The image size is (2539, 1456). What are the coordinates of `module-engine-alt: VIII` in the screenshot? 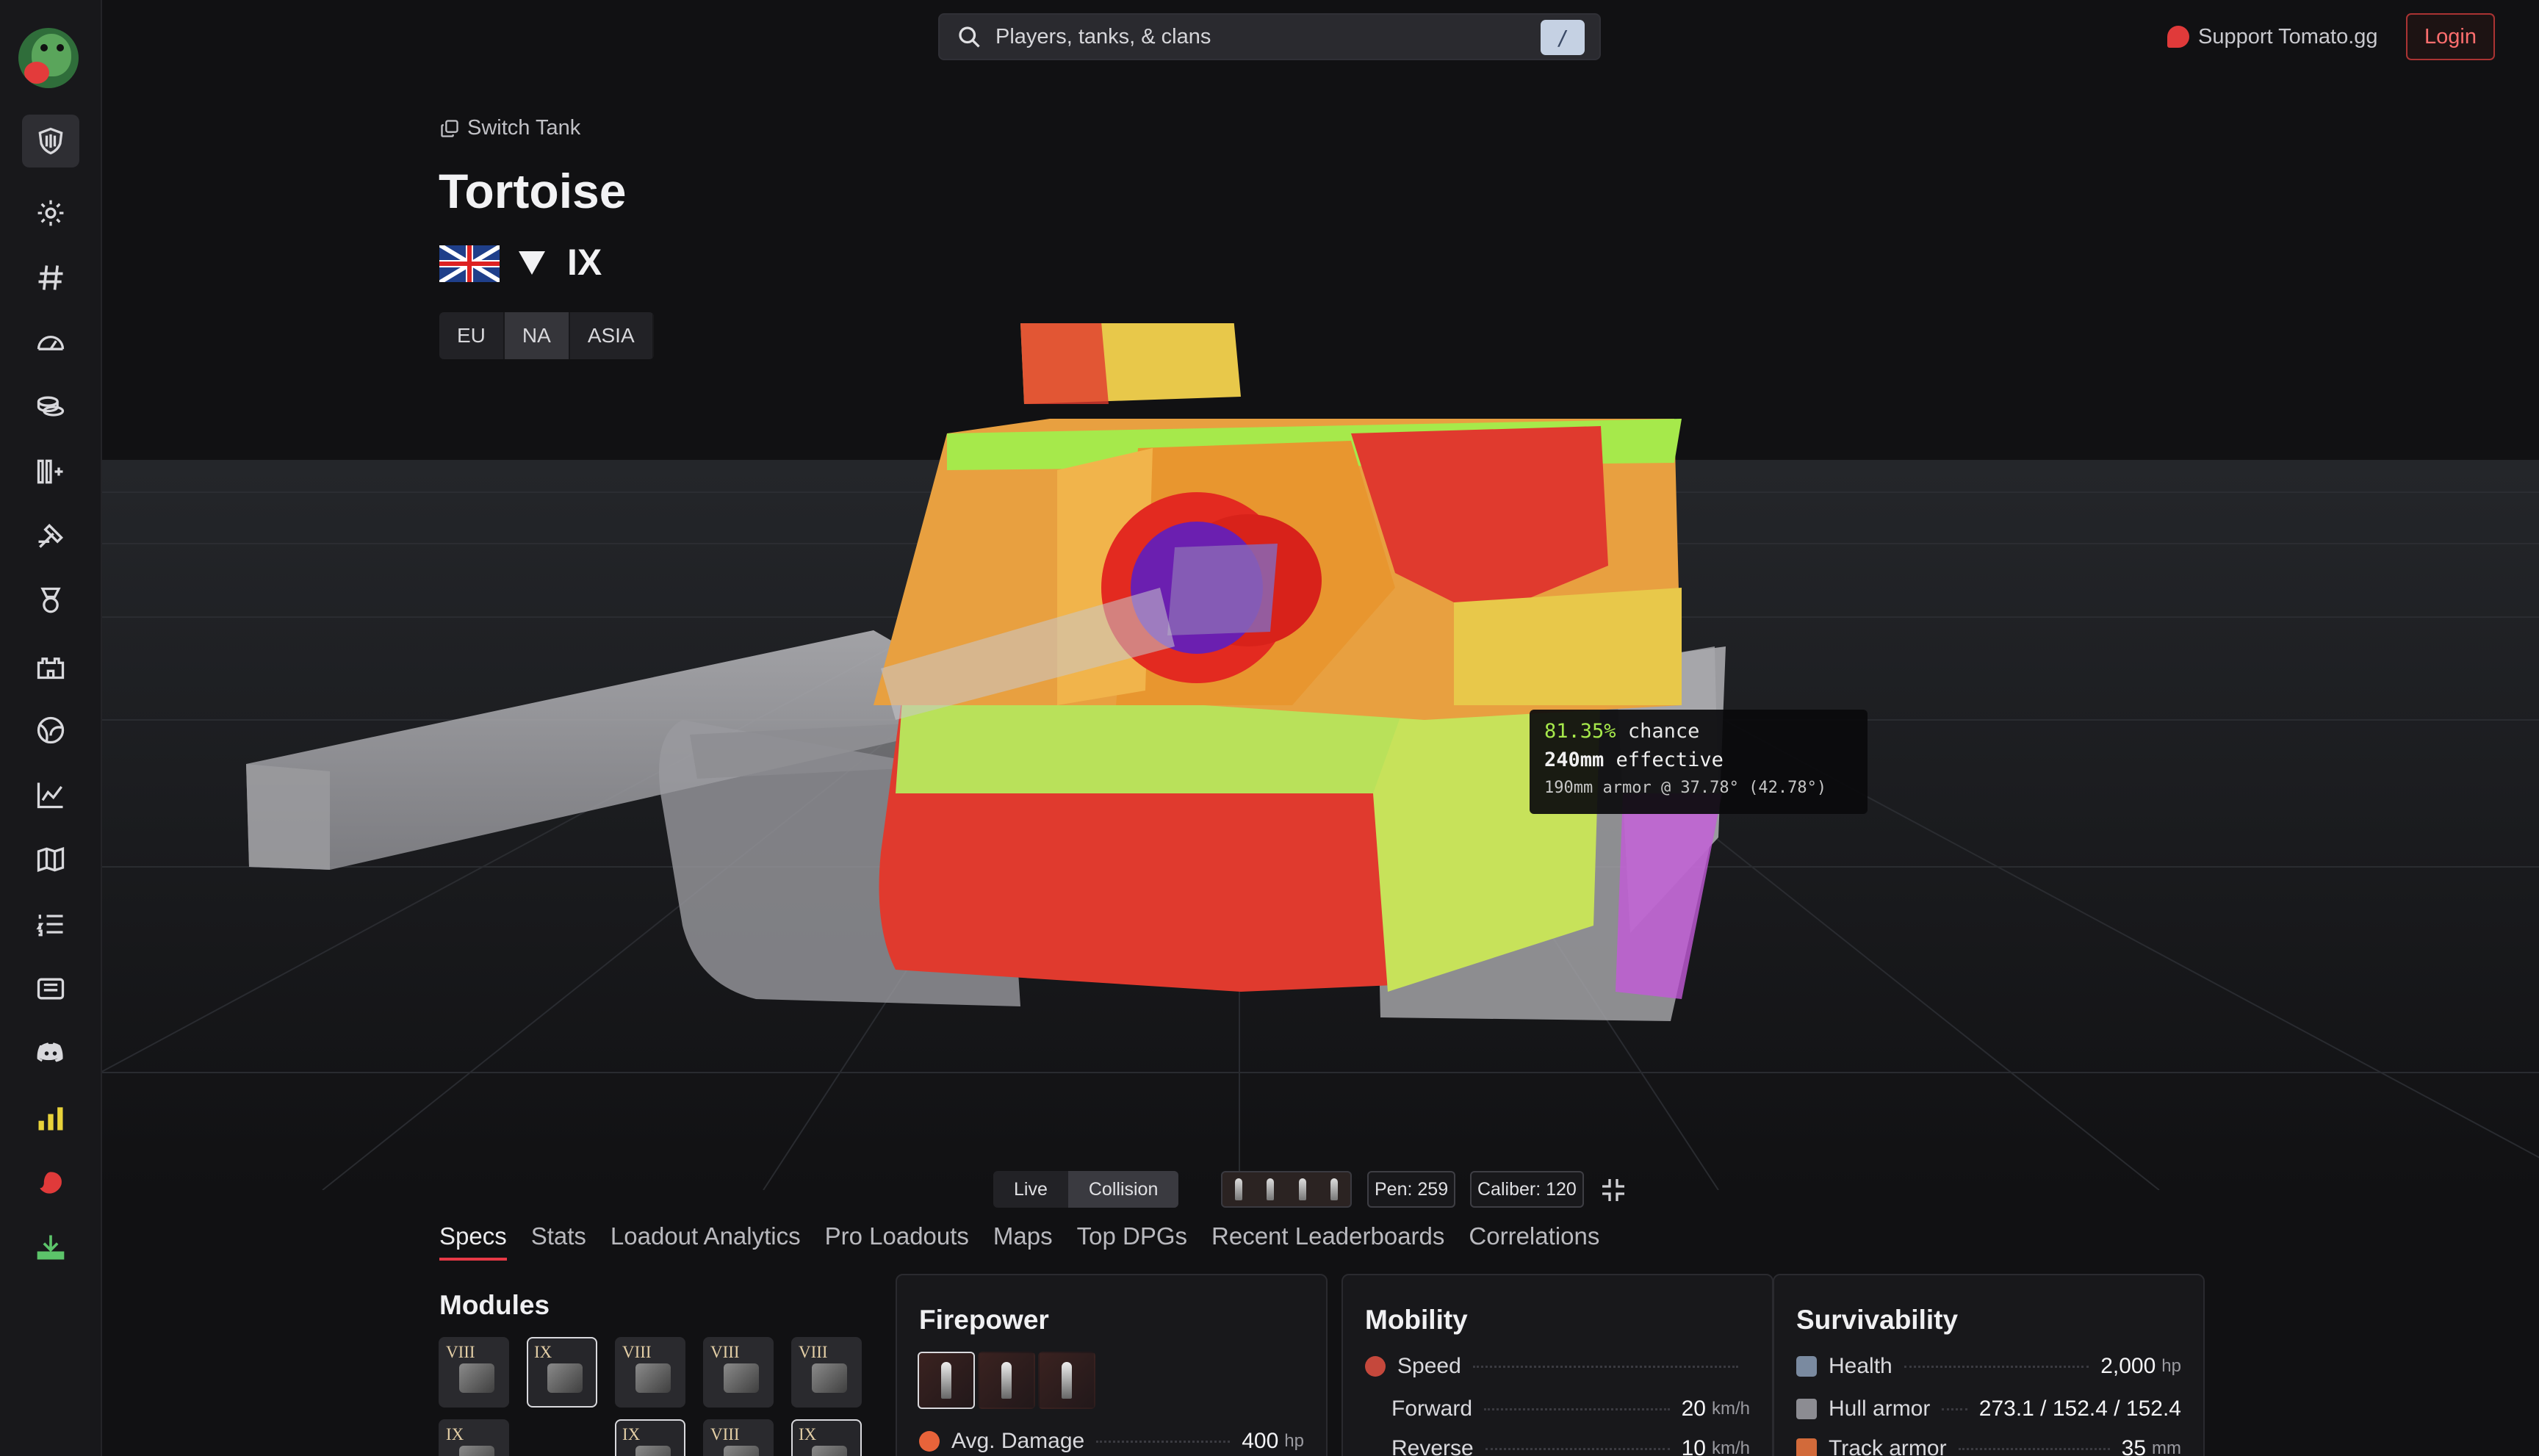 It's located at (738, 1437).